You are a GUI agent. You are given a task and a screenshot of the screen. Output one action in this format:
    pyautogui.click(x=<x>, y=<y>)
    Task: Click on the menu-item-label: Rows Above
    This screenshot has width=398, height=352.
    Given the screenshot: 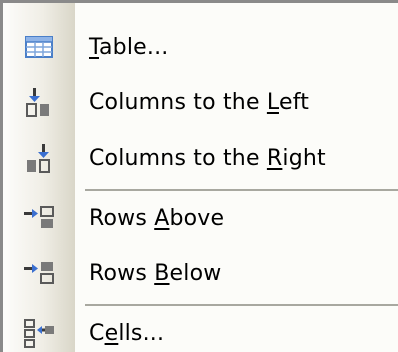 What is the action you would take?
    pyautogui.click(x=157, y=218)
    